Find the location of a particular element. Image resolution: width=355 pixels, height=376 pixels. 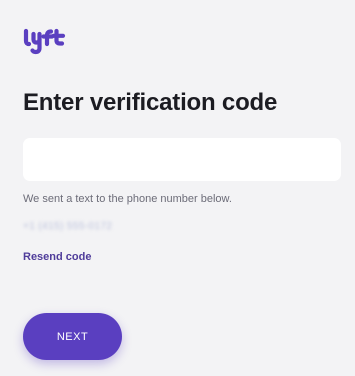

phone-number: +1 (415) 555-0172 is located at coordinates (68, 226).